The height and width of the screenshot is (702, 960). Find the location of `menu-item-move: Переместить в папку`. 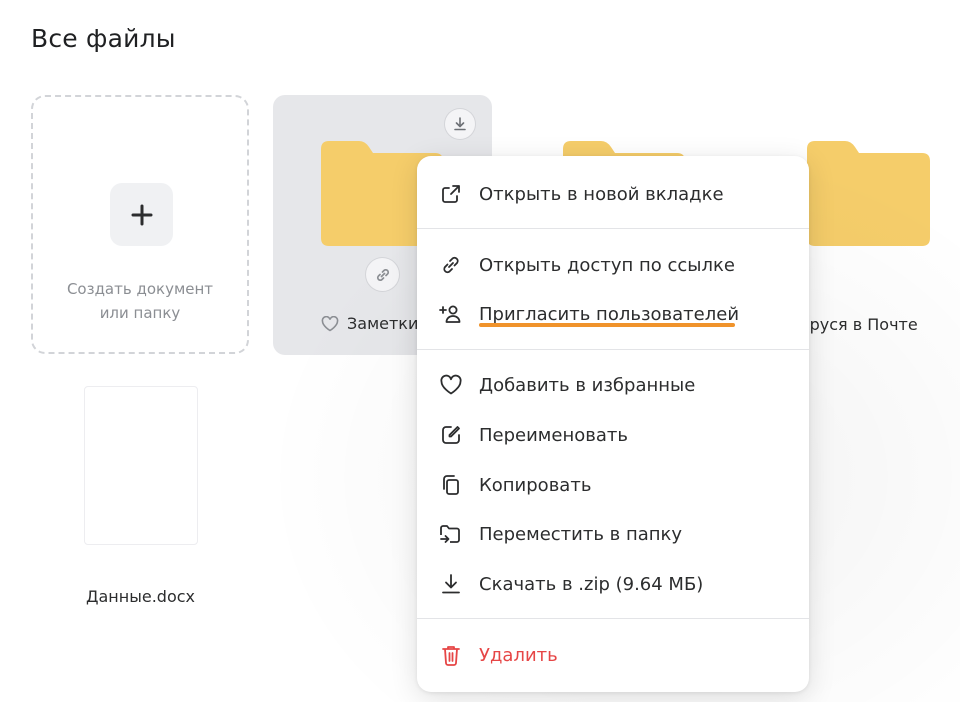

menu-item-move: Переместить в папку is located at coordinates (613, 534).